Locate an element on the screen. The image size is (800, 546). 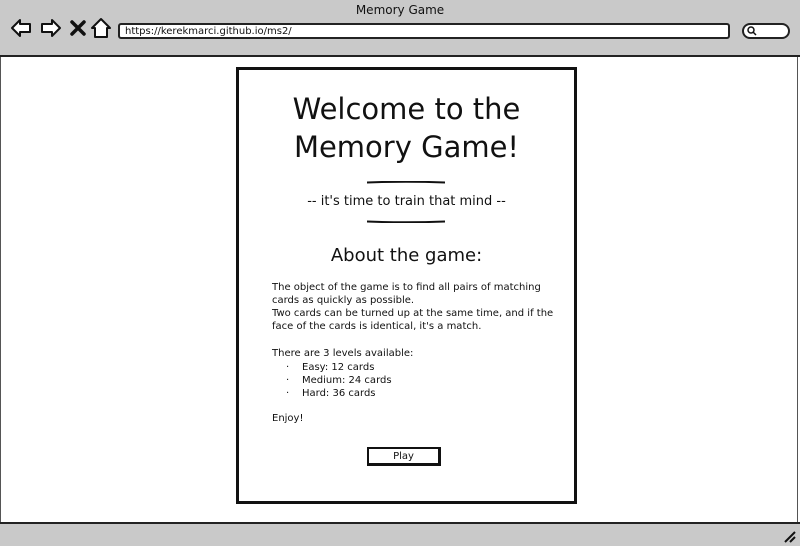
resize-grip-icon is located at coordinates (789, 536).